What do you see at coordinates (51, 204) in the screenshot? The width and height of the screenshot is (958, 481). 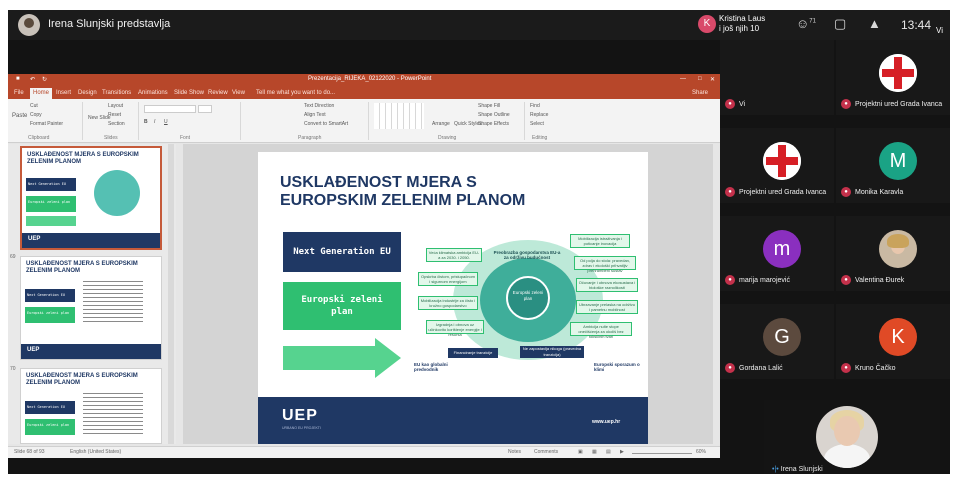 I see `thumbnail-box-ezp: Europski zeleni plan` at bounding box center [51, 204].